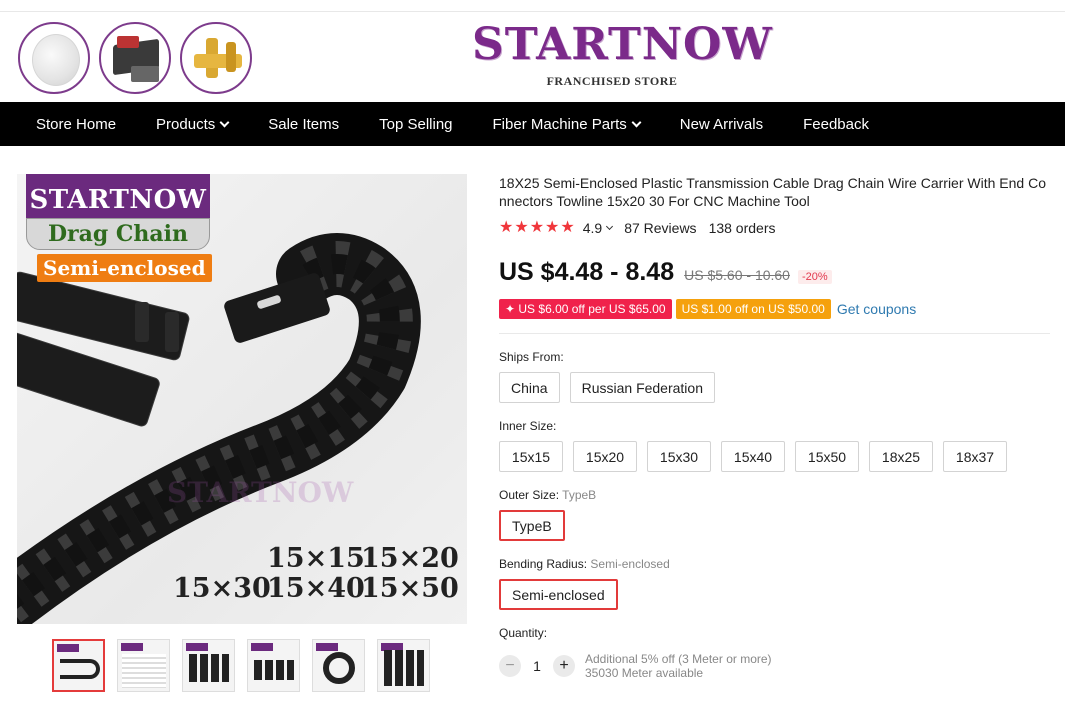 This screenshot has height=724, width=1065. What do you see at coordinates (124, 268) in the screenshot?
I see `image-semi-enclosed-tag: Semi-enclosed` at bounding box center [124, 268].